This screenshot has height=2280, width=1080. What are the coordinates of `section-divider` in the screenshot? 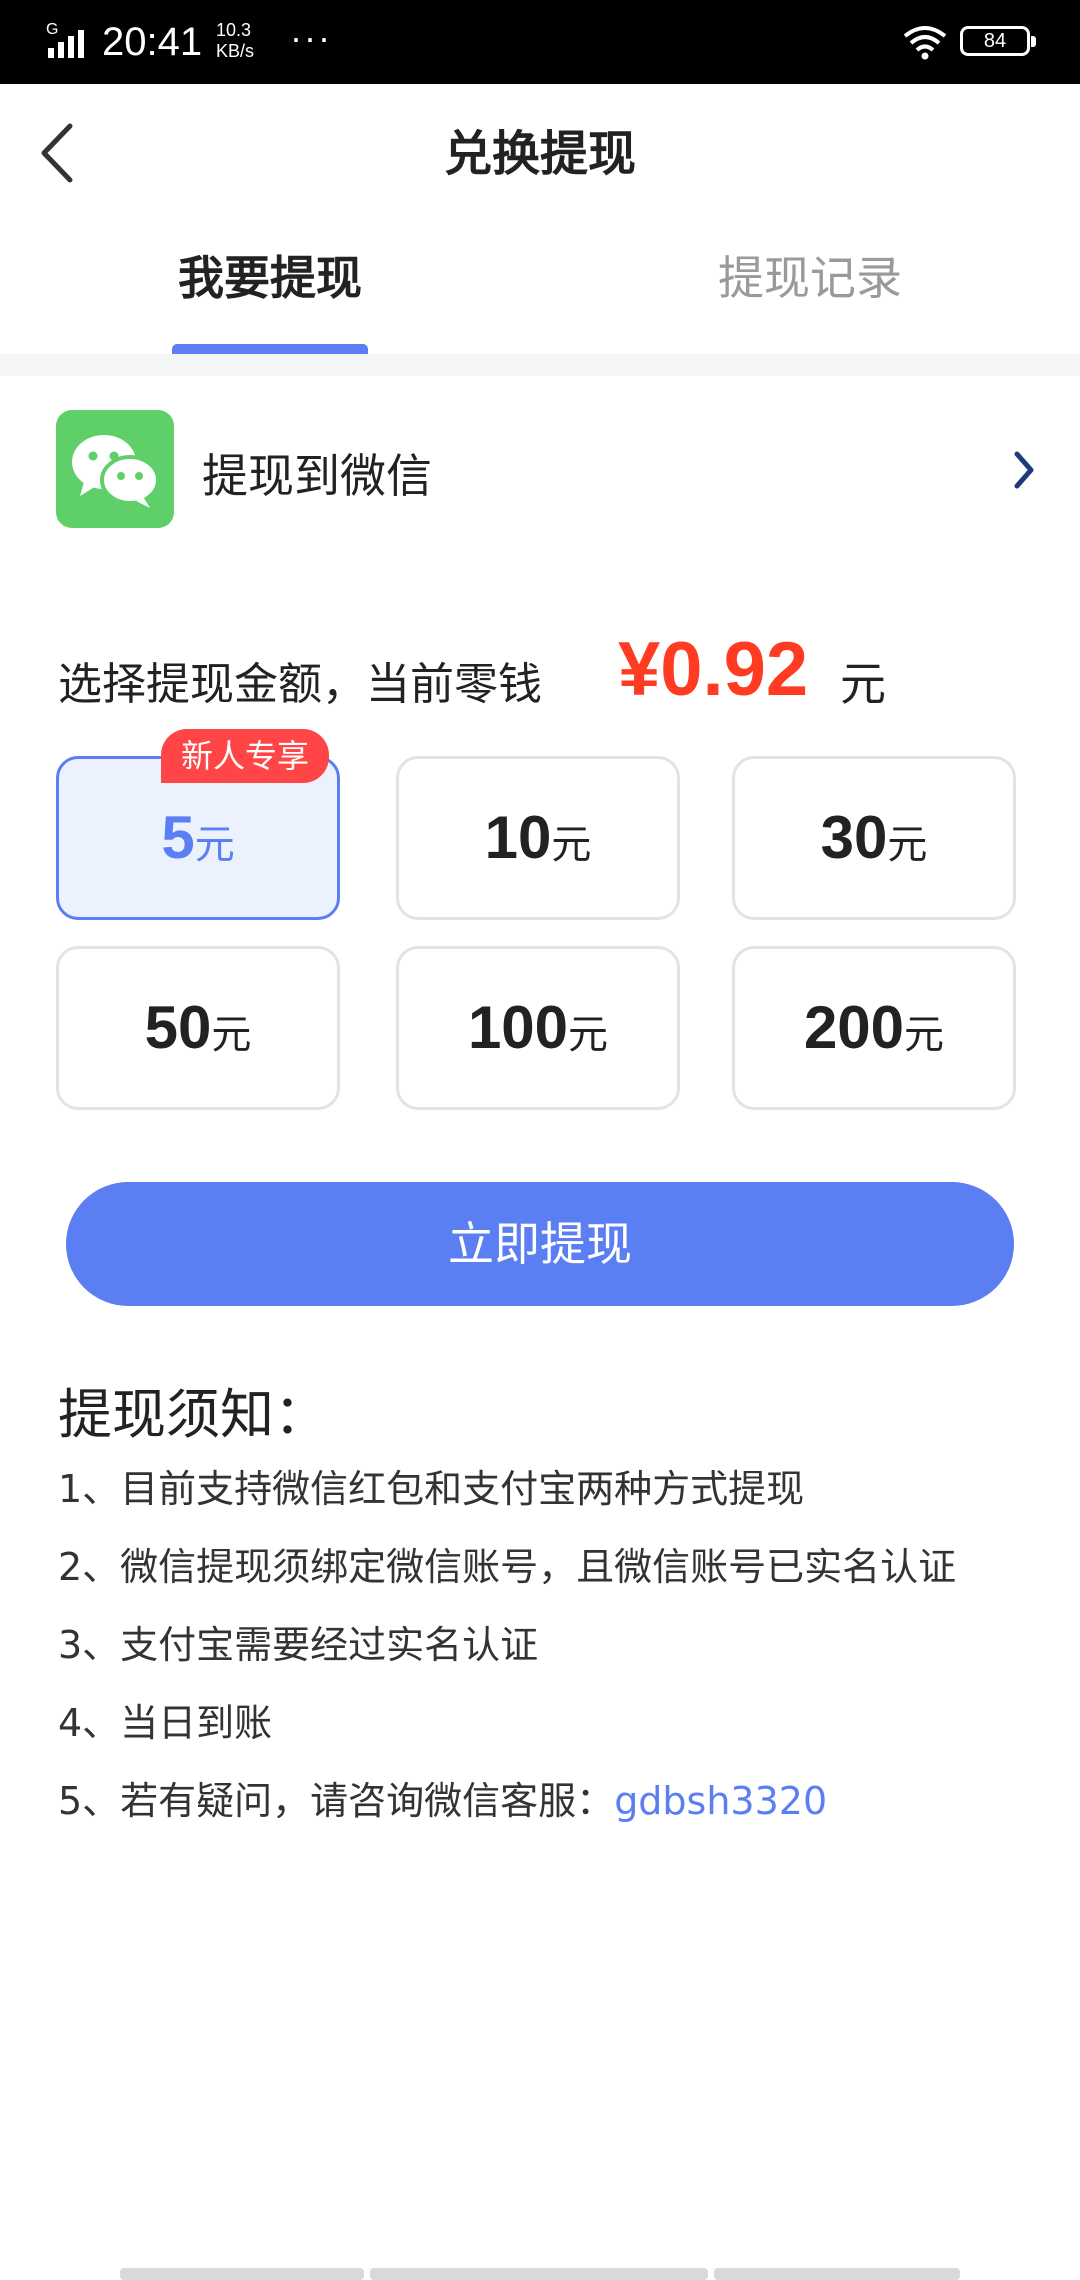 It's located at (540, 365).